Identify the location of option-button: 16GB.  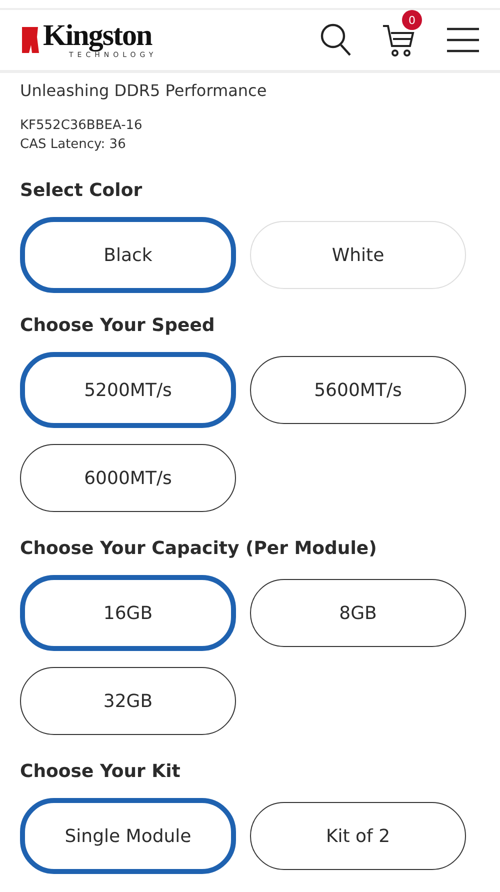
(128, 613).